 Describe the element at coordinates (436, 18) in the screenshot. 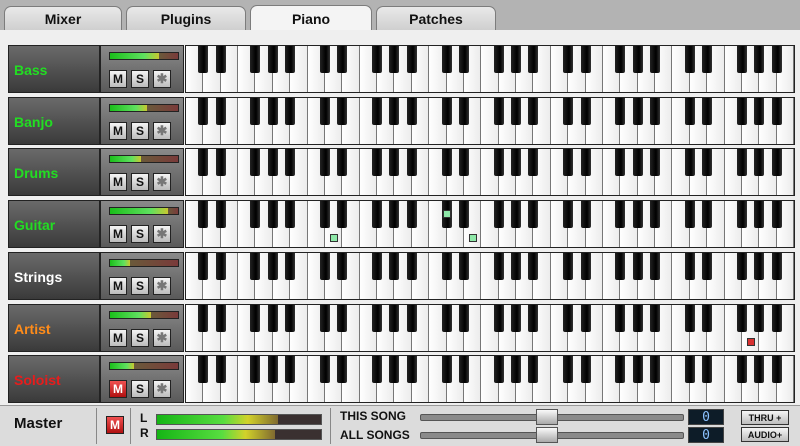

I see `tab-patches: Patches` at that location.